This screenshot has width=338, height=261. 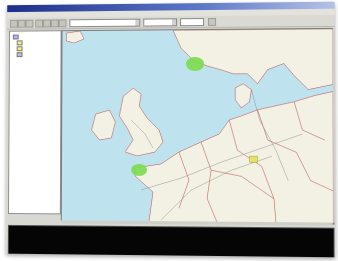 I want to click on save-icon, so click(x=29, y=23).